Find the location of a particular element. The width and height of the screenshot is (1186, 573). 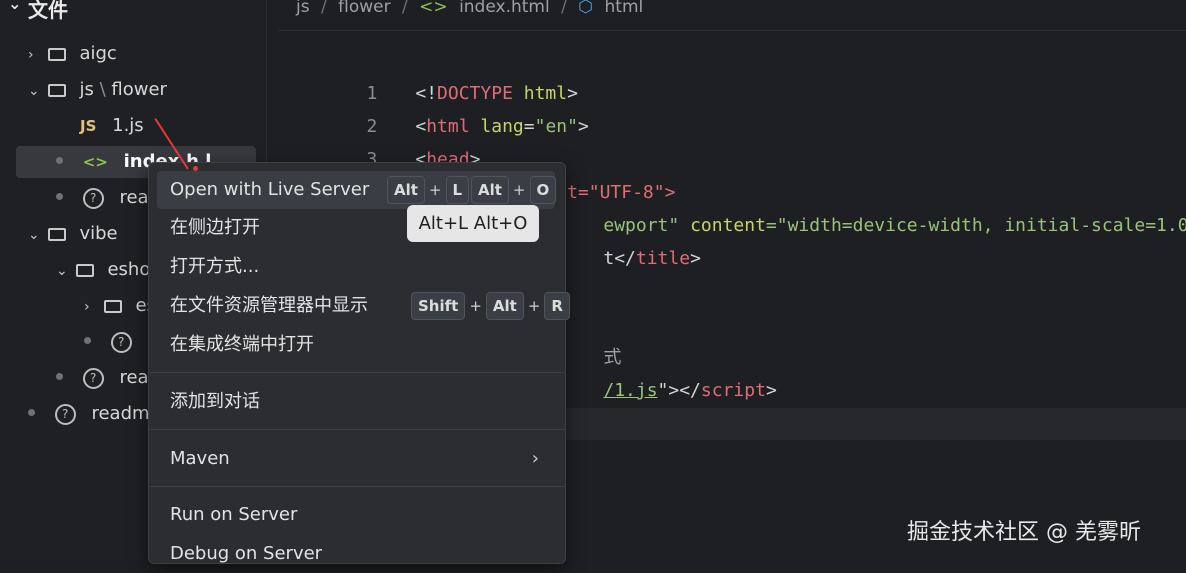

breadcrumb: js / flower / <> index.html / ⬡ html is located at coordinates (732, 15).